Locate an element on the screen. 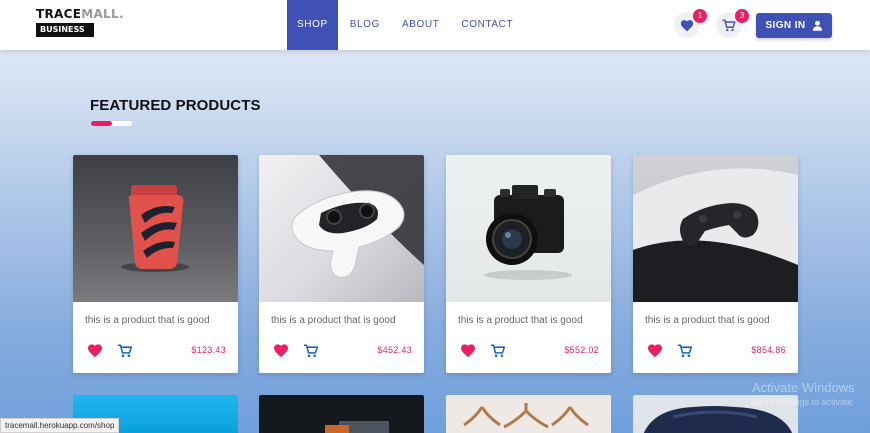 The image size is (870, 433). sign-in-button: SIGN IN is located at coordinates (794, 25).